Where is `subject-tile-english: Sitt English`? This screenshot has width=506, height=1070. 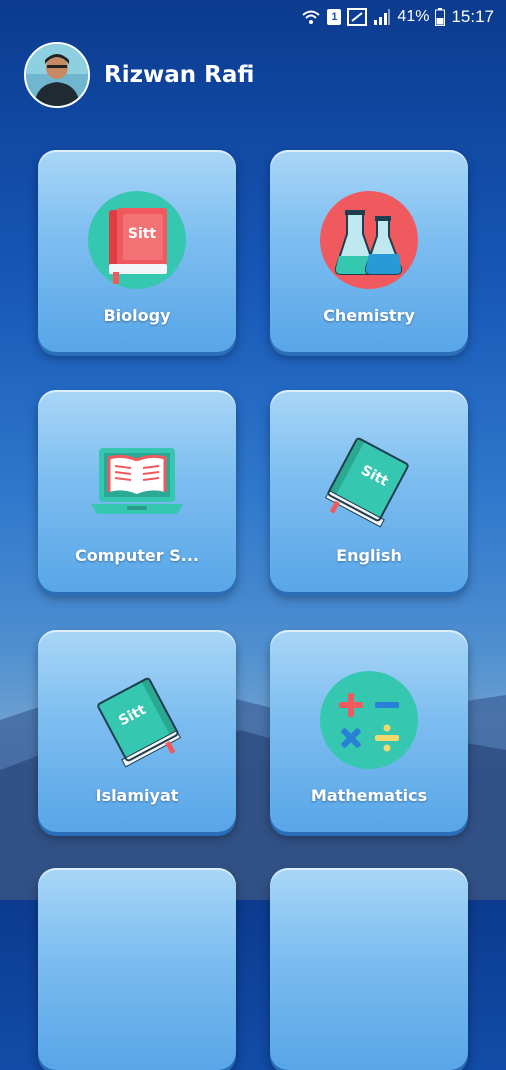 subject-tile-english: Sitt English is located at coordinates (369, 491).